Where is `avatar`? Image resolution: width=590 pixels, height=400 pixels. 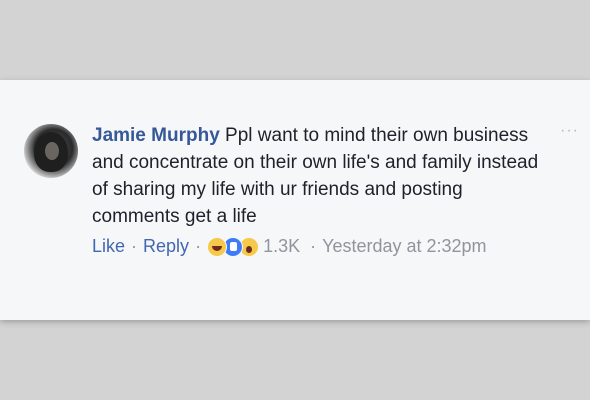 avatar is located at coordinates (51, 151).